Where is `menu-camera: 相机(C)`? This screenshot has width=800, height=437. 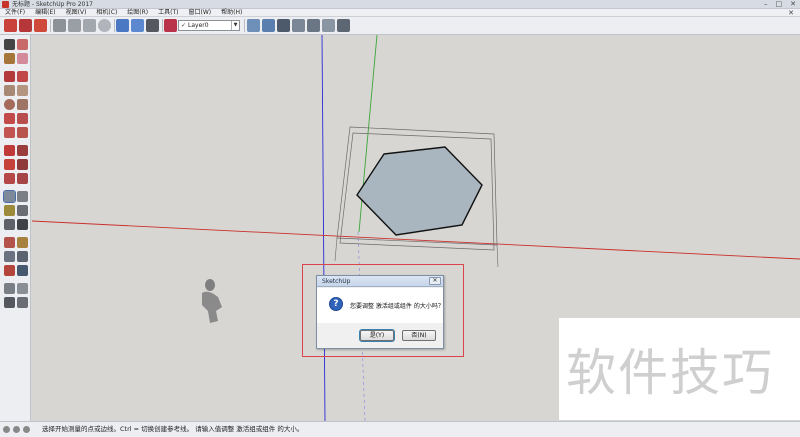
menu-camera: 相机(C) is located at coordinates (106, 12).